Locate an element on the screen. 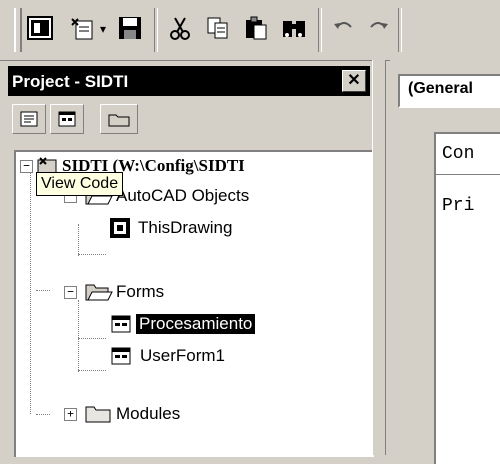 The height and width of the screenshot is (464, 500). view-object-icon is located at coordinates (67, 119).